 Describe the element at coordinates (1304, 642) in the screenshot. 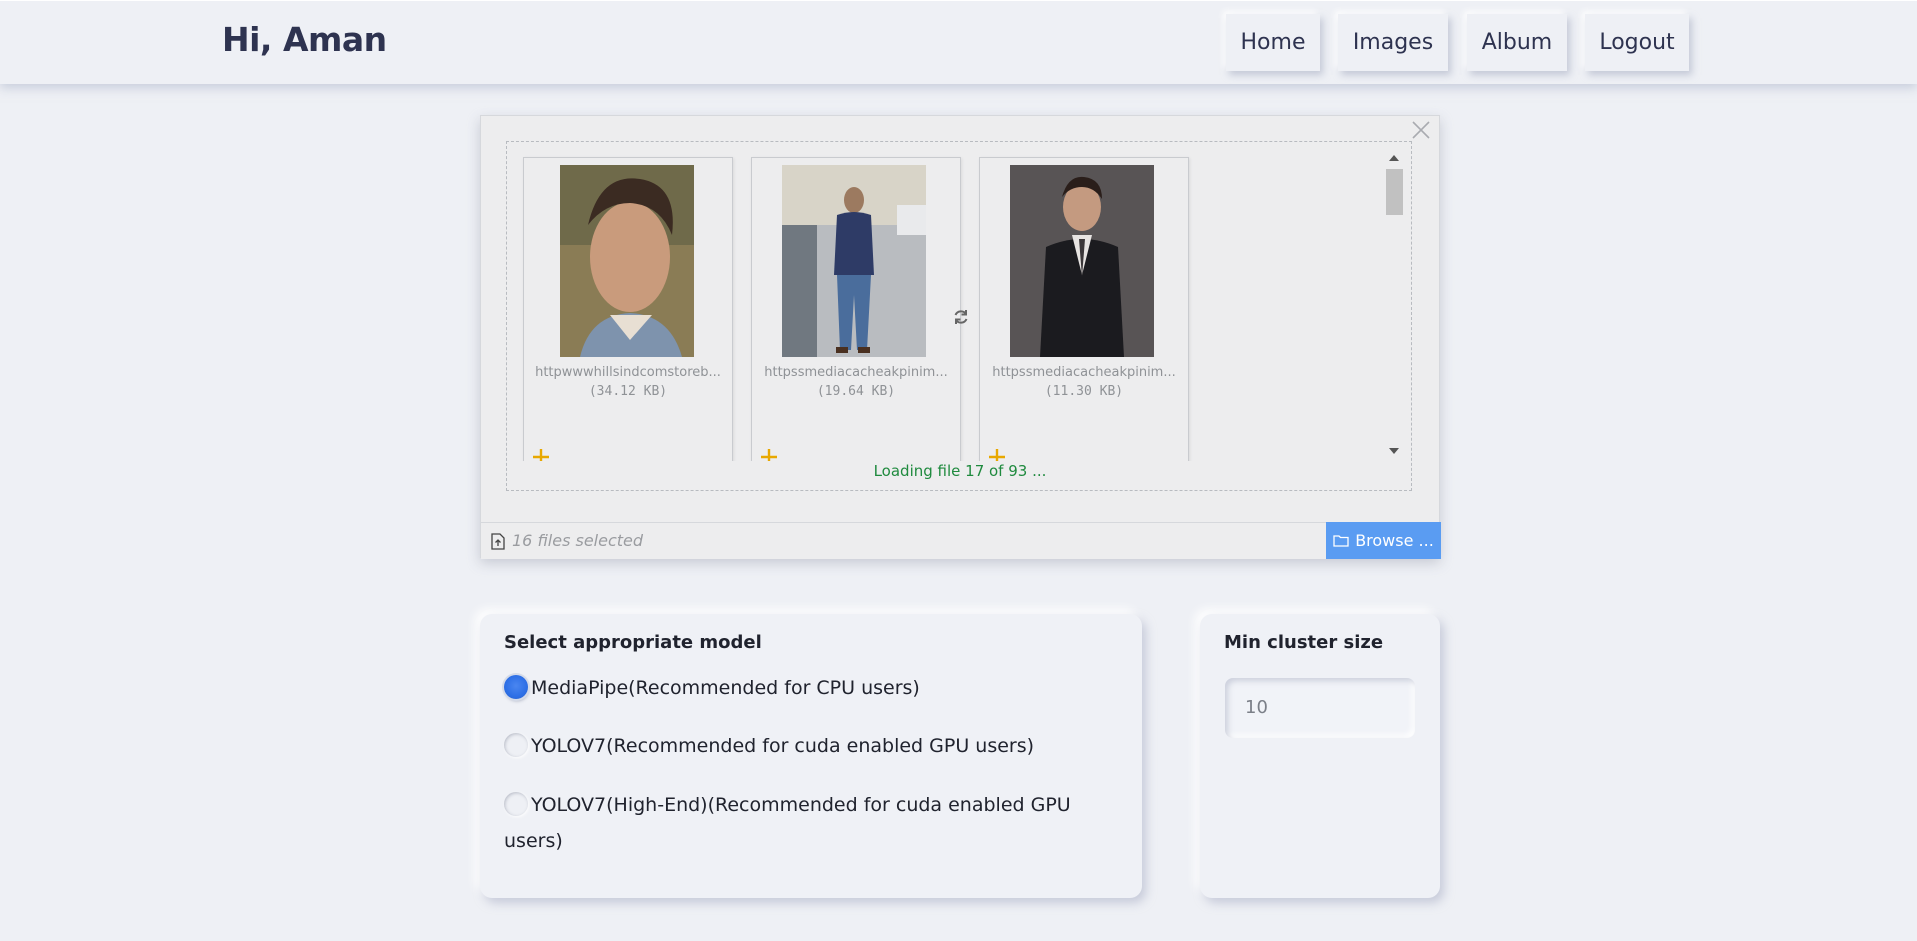

I see `cluster-card-title: Min cluster size` at that location.